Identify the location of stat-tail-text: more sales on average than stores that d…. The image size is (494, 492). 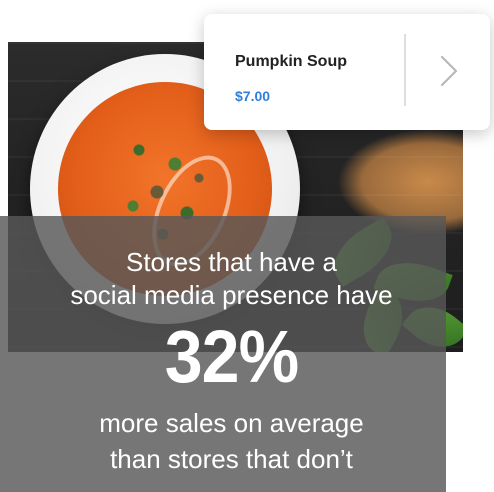
(231, 441).